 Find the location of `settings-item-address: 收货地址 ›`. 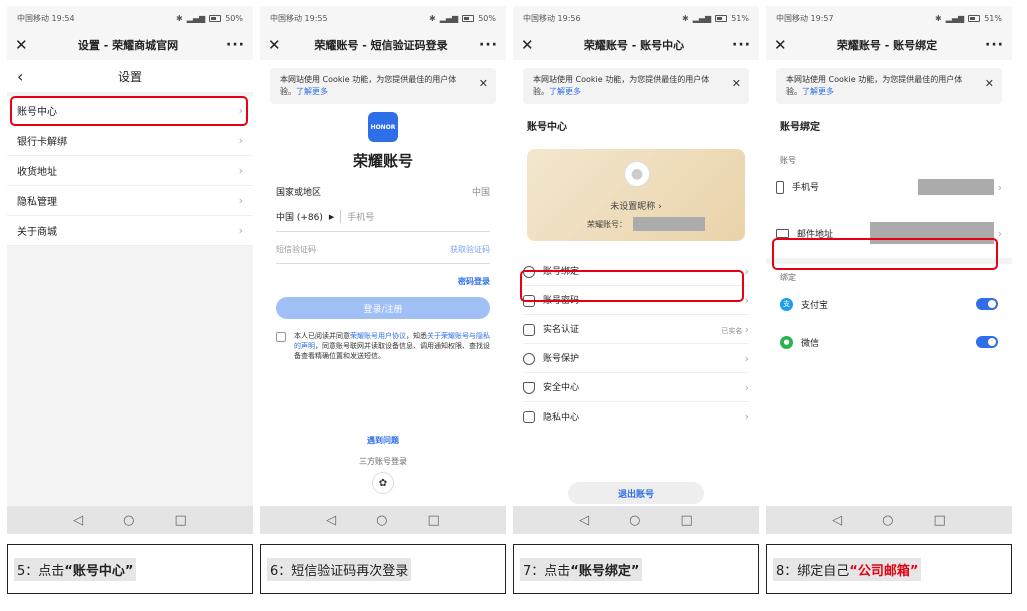

settings-item-address: 收货地址 › is located at coordinates (130, 171).